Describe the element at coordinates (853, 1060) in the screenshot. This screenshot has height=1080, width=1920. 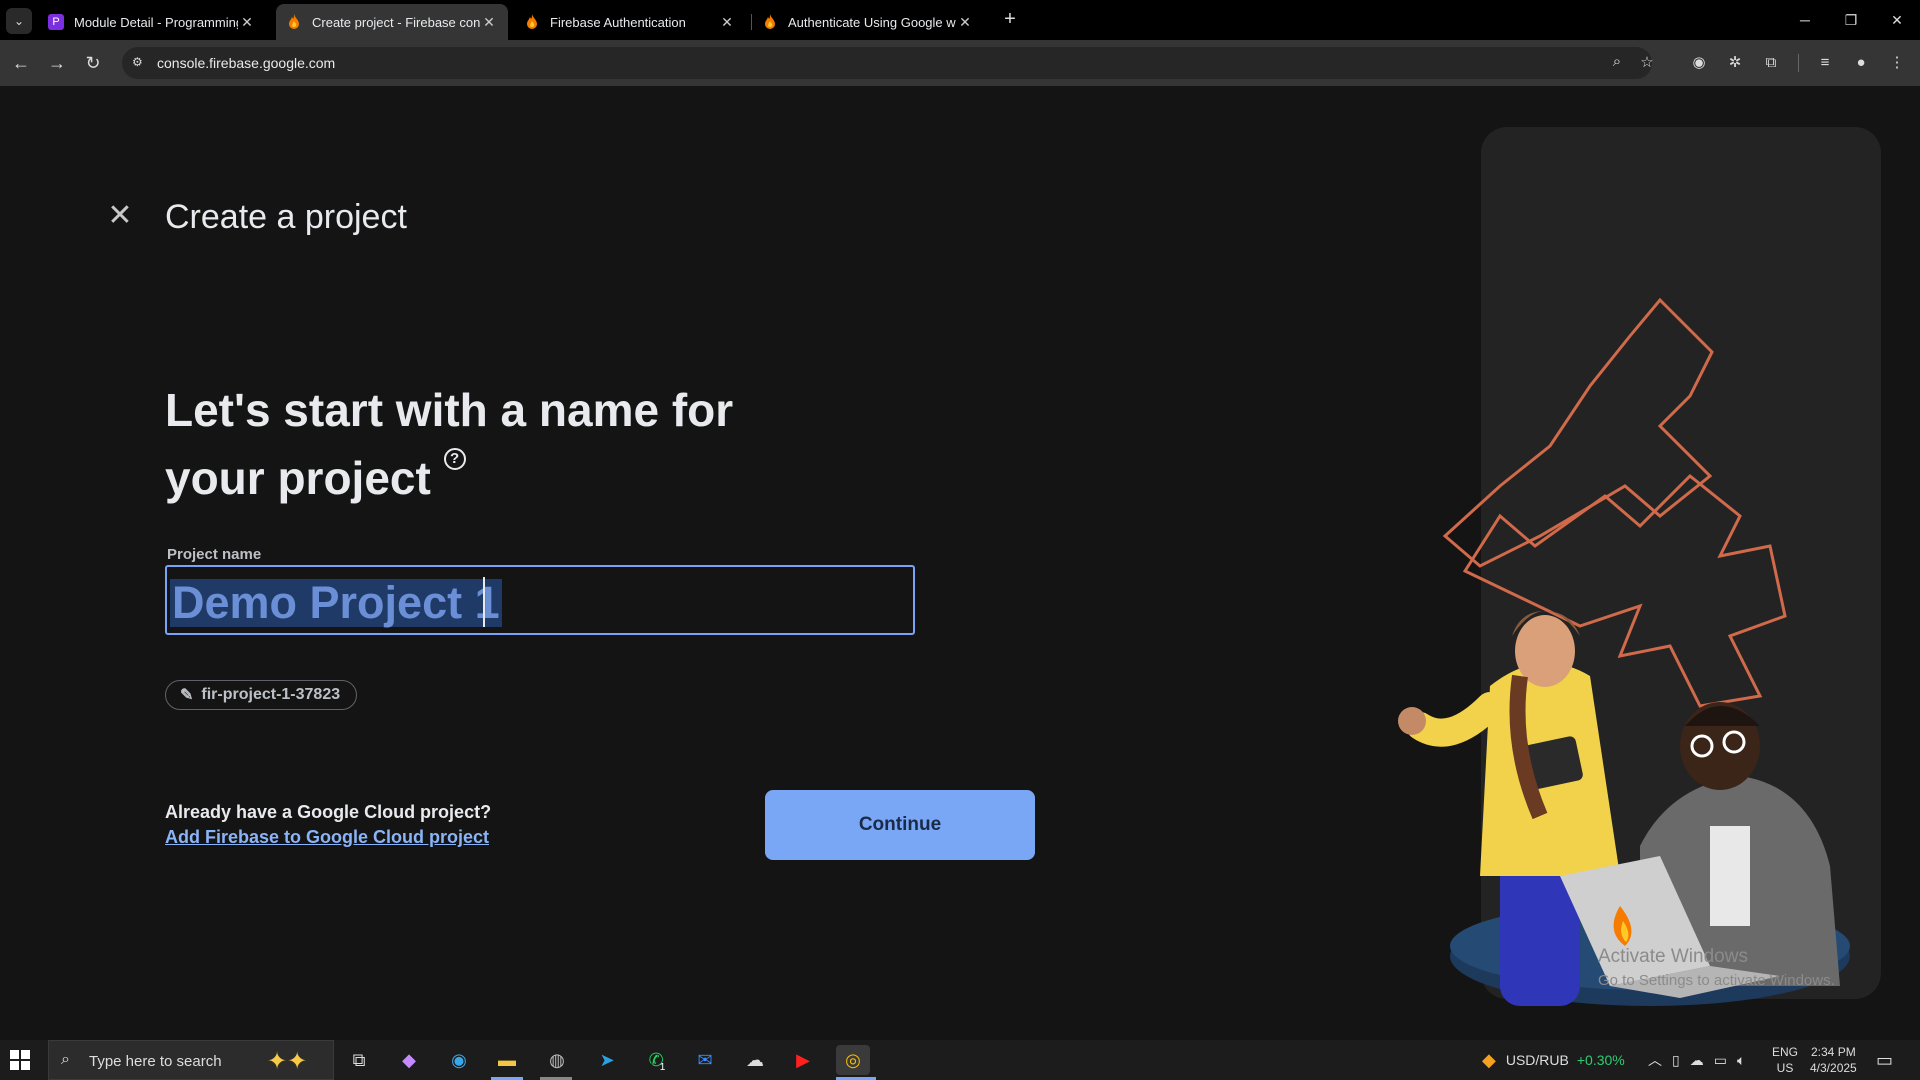
I see `chrome-icon: ◎` at that location.